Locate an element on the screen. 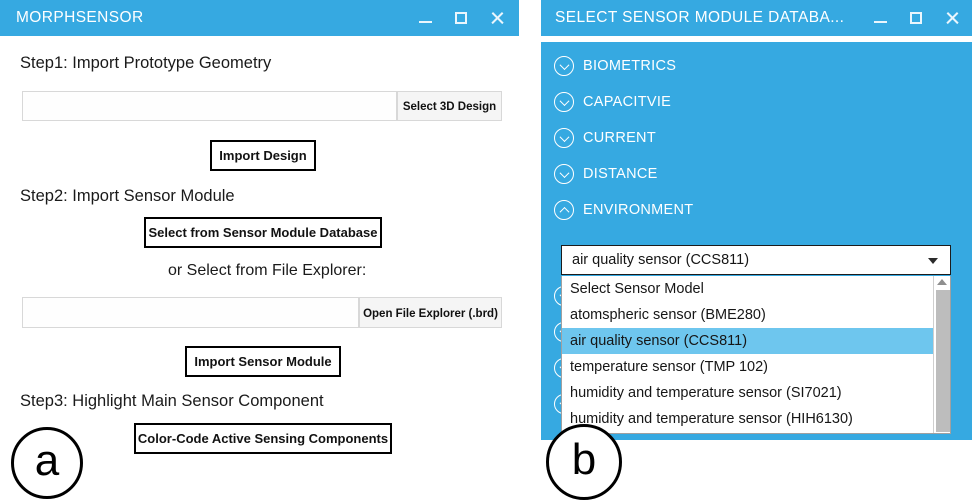 This screenshot has width=972, height=503. scrollbar-thumb is located at coordinates (943, 361).